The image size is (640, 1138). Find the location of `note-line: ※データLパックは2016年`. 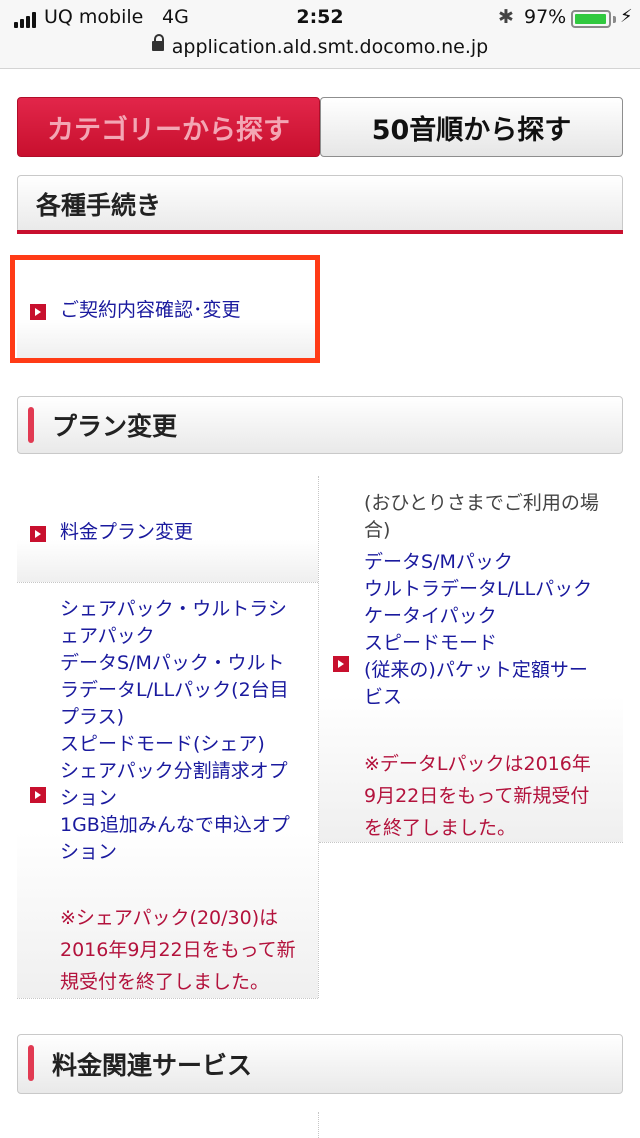

note-line: ※データLパックは2016年 is located at coordinates (477, 764).